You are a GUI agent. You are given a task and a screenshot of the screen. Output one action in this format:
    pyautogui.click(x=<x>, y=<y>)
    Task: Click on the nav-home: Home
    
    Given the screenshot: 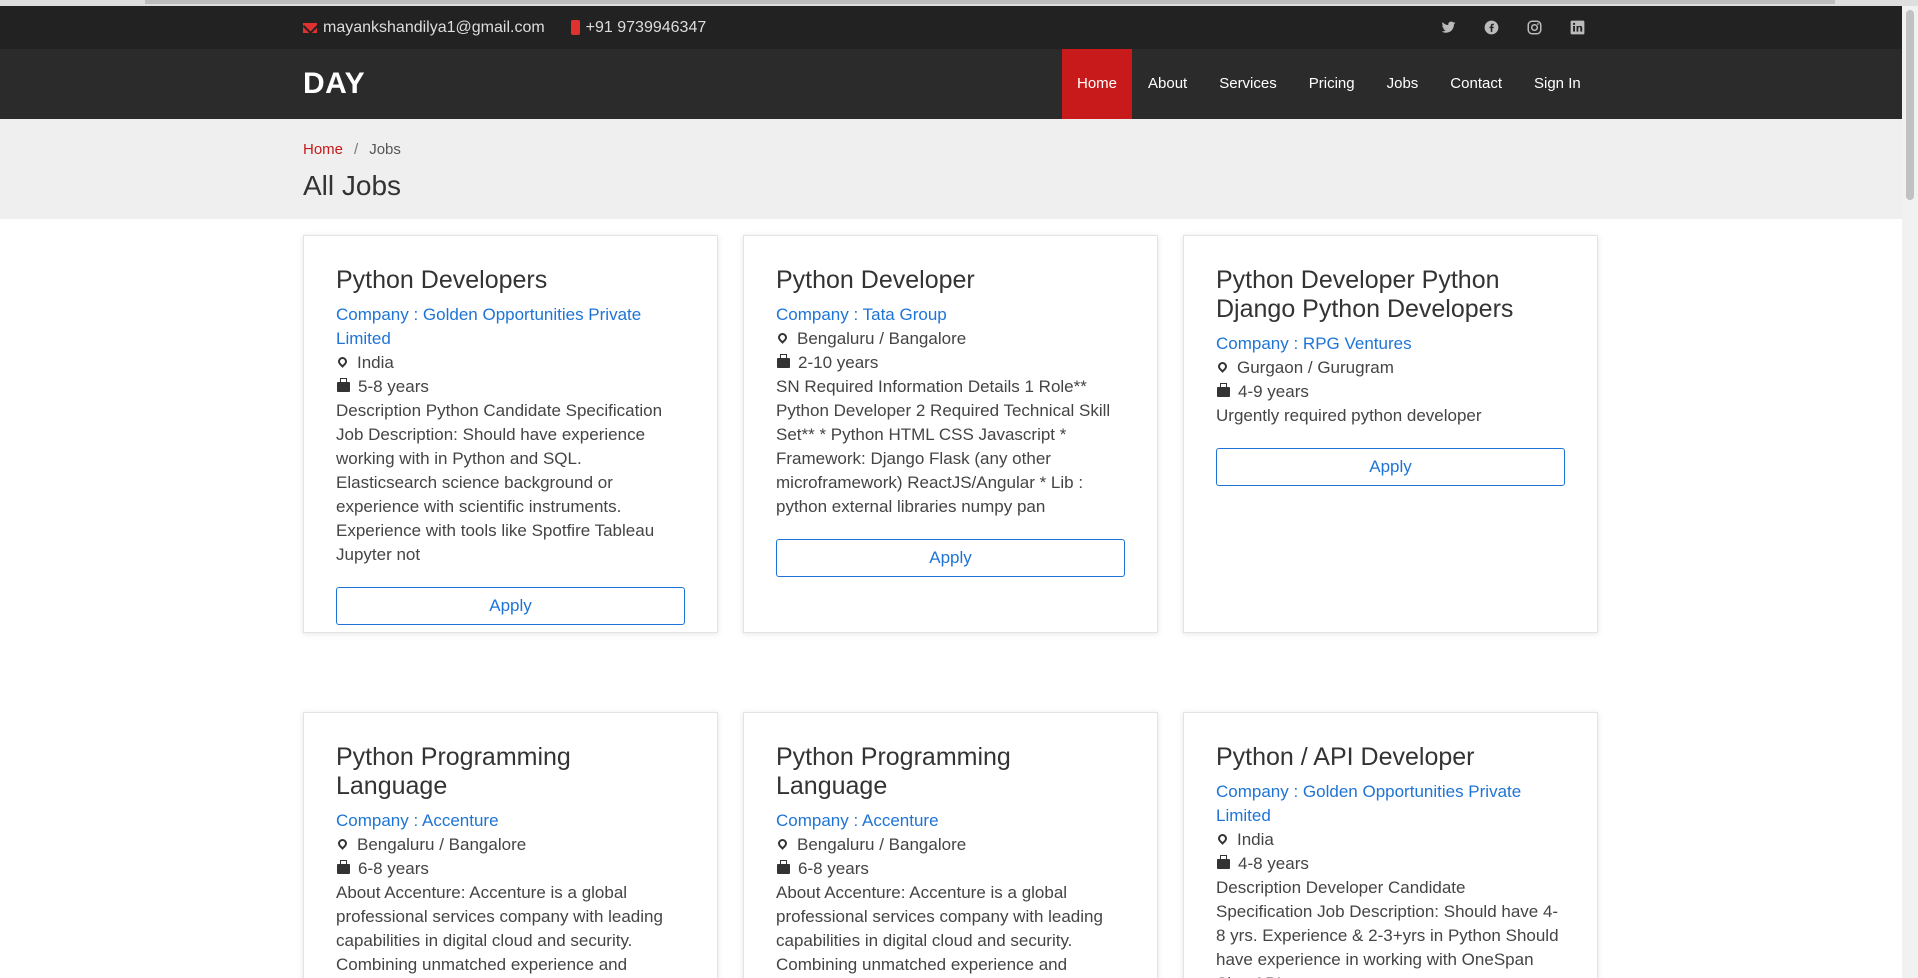 What is the action you would take?
    pyautogui.click(x=1097, y=84)
    